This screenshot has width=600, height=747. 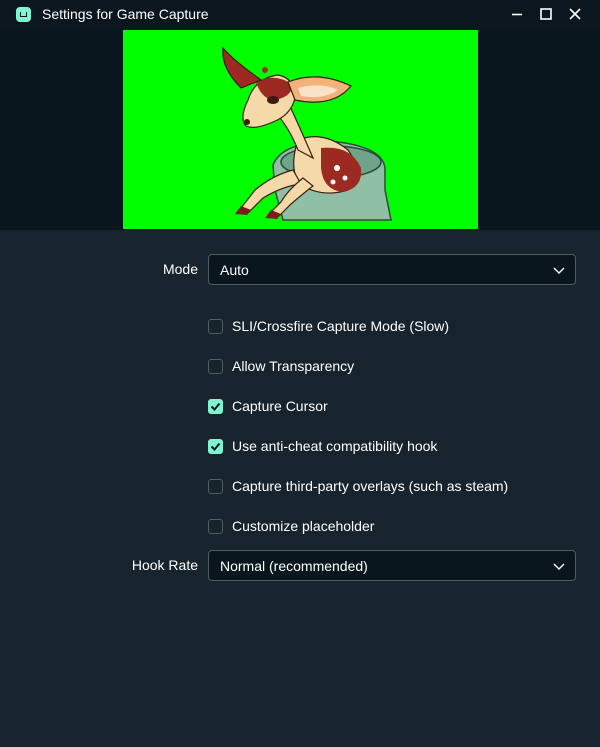 I want to click on checkbox-label: Use anti-cheat compatibility hook, so click(x=335, y=446).